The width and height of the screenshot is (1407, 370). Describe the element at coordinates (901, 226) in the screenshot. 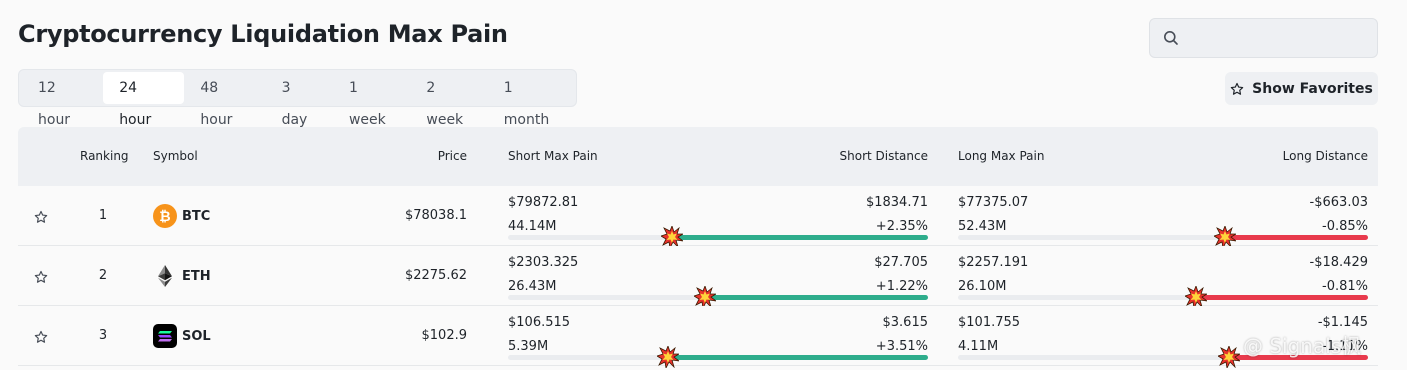

I see `short-distance-percent: +2.35%` at that location.